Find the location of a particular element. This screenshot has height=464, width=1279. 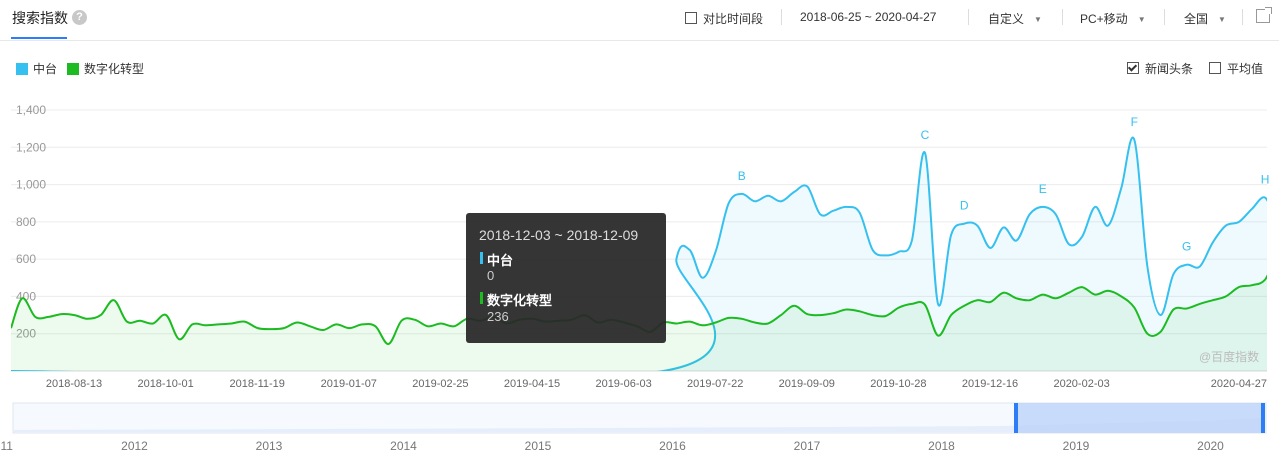

y-tick-label: 600 is located at coordinates (26, 259).